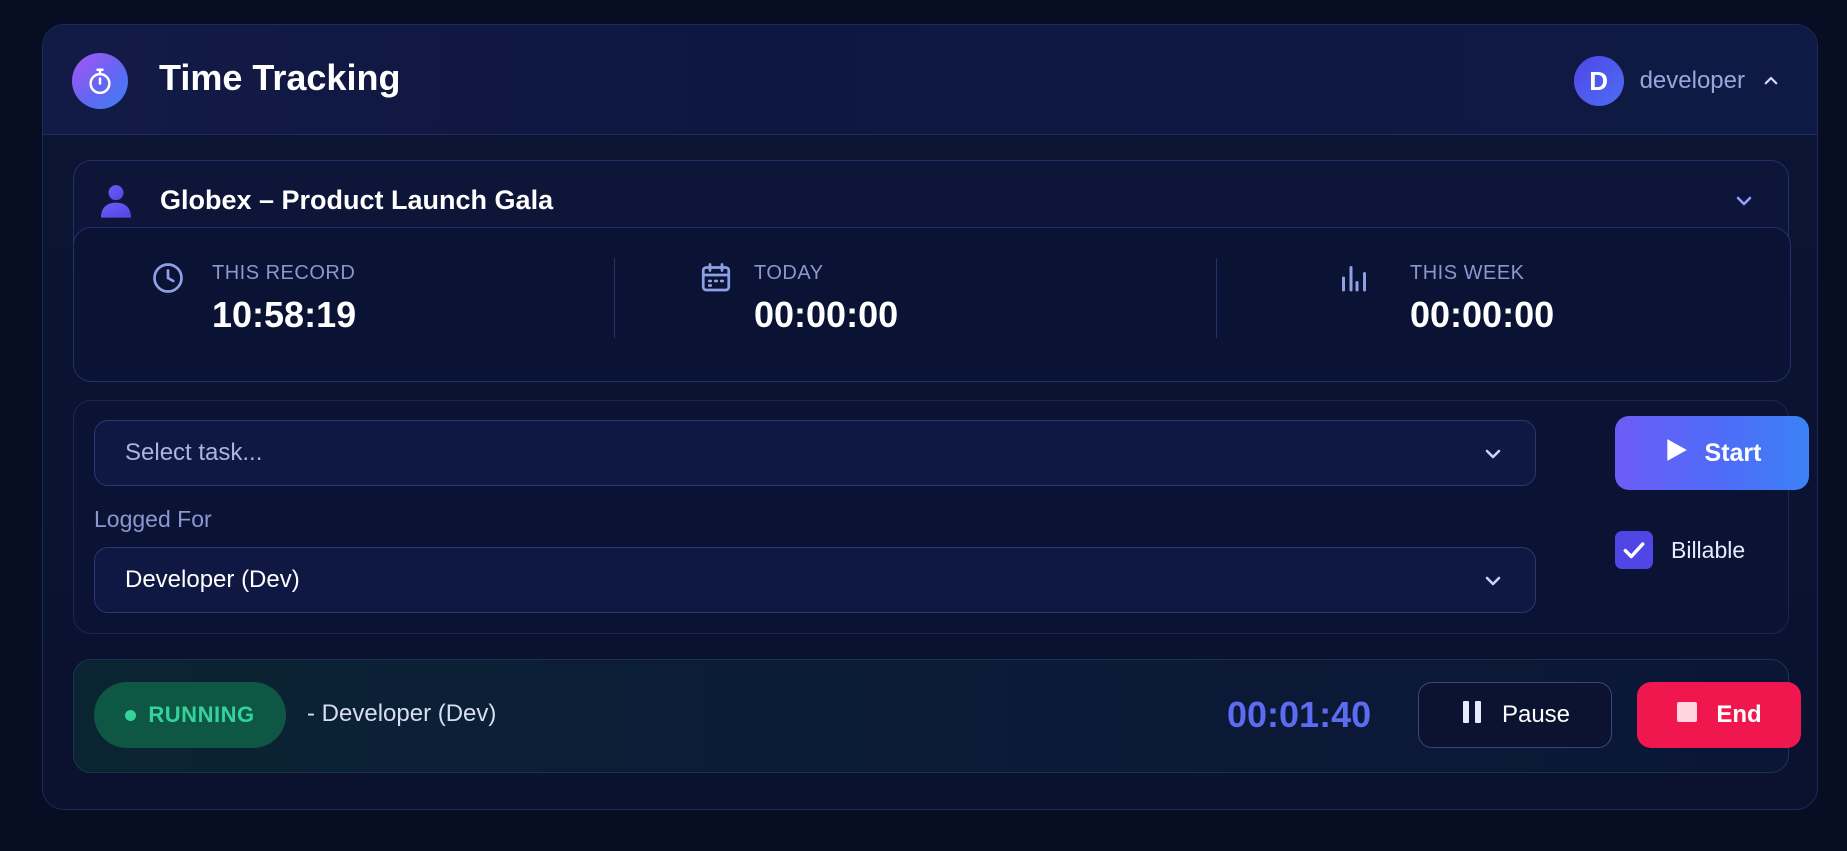 Image resolution: width=1847 pixels, height=851 pixels. Describe the element at coordinates (1634, 550) in the screenshot. I see `billable-checkbox` at that location.